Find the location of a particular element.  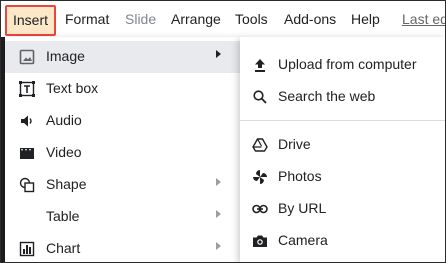

camera-icon is located at coordinates (260, 241).